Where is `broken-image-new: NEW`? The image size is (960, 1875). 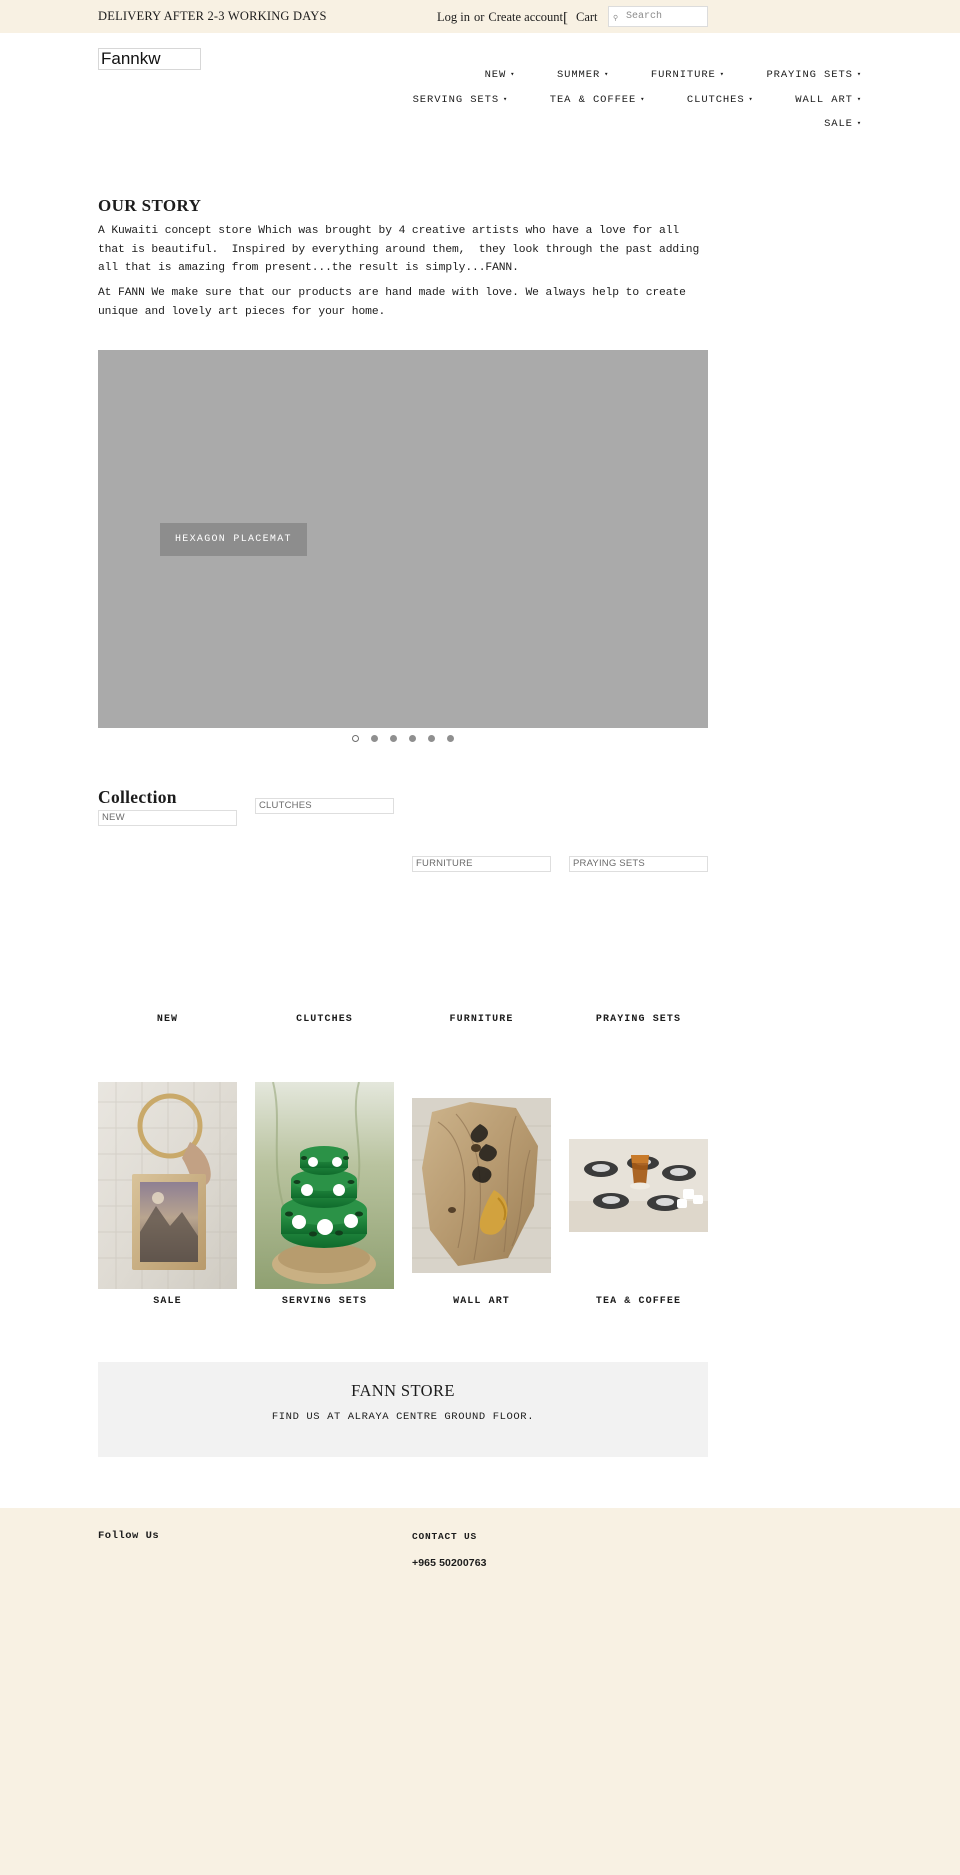 broken-image-new: NEW is located at coordinates (167, 818).